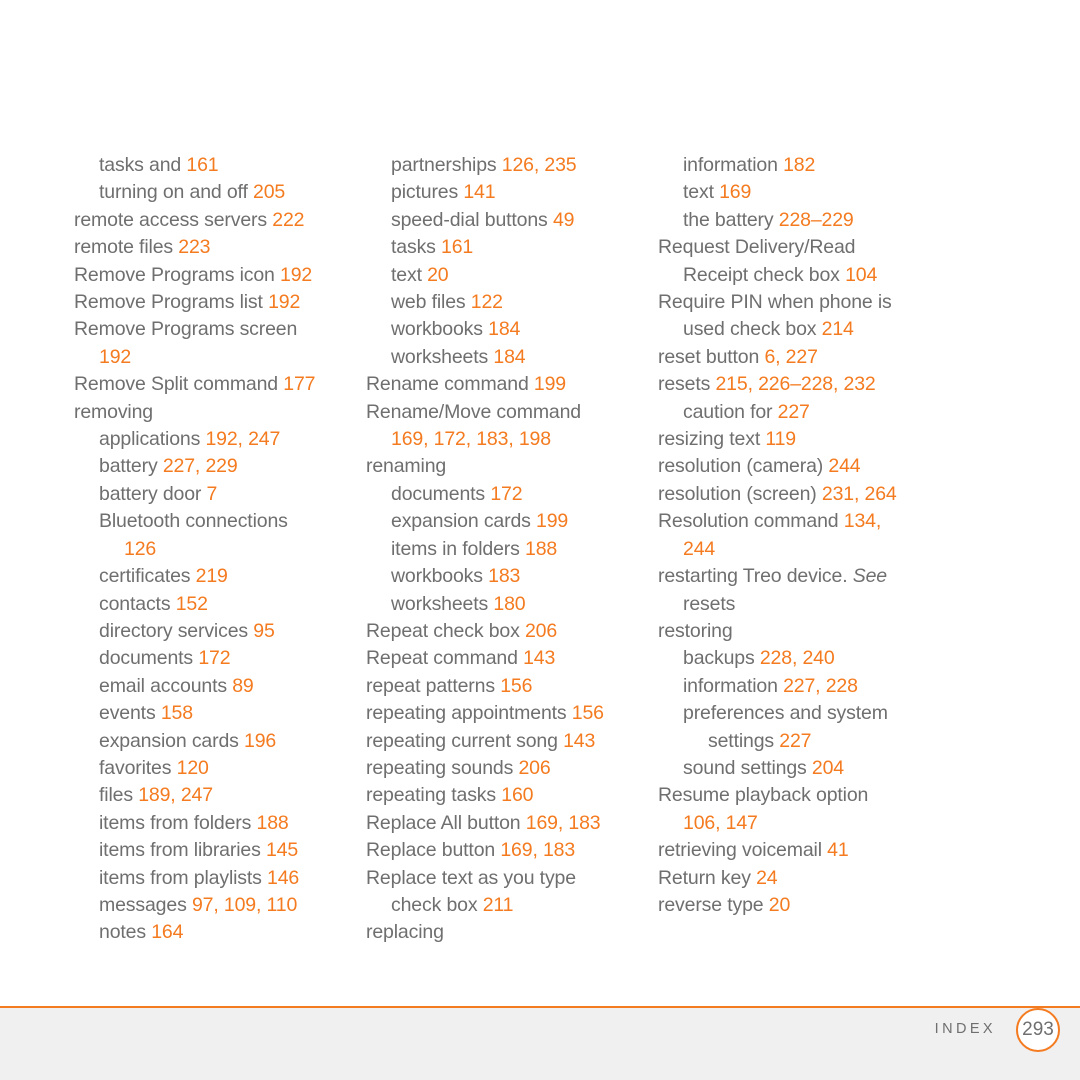 This screenshot has height=1080, width=1080. I want to click on index-entry-term: events, so click(130, 713).